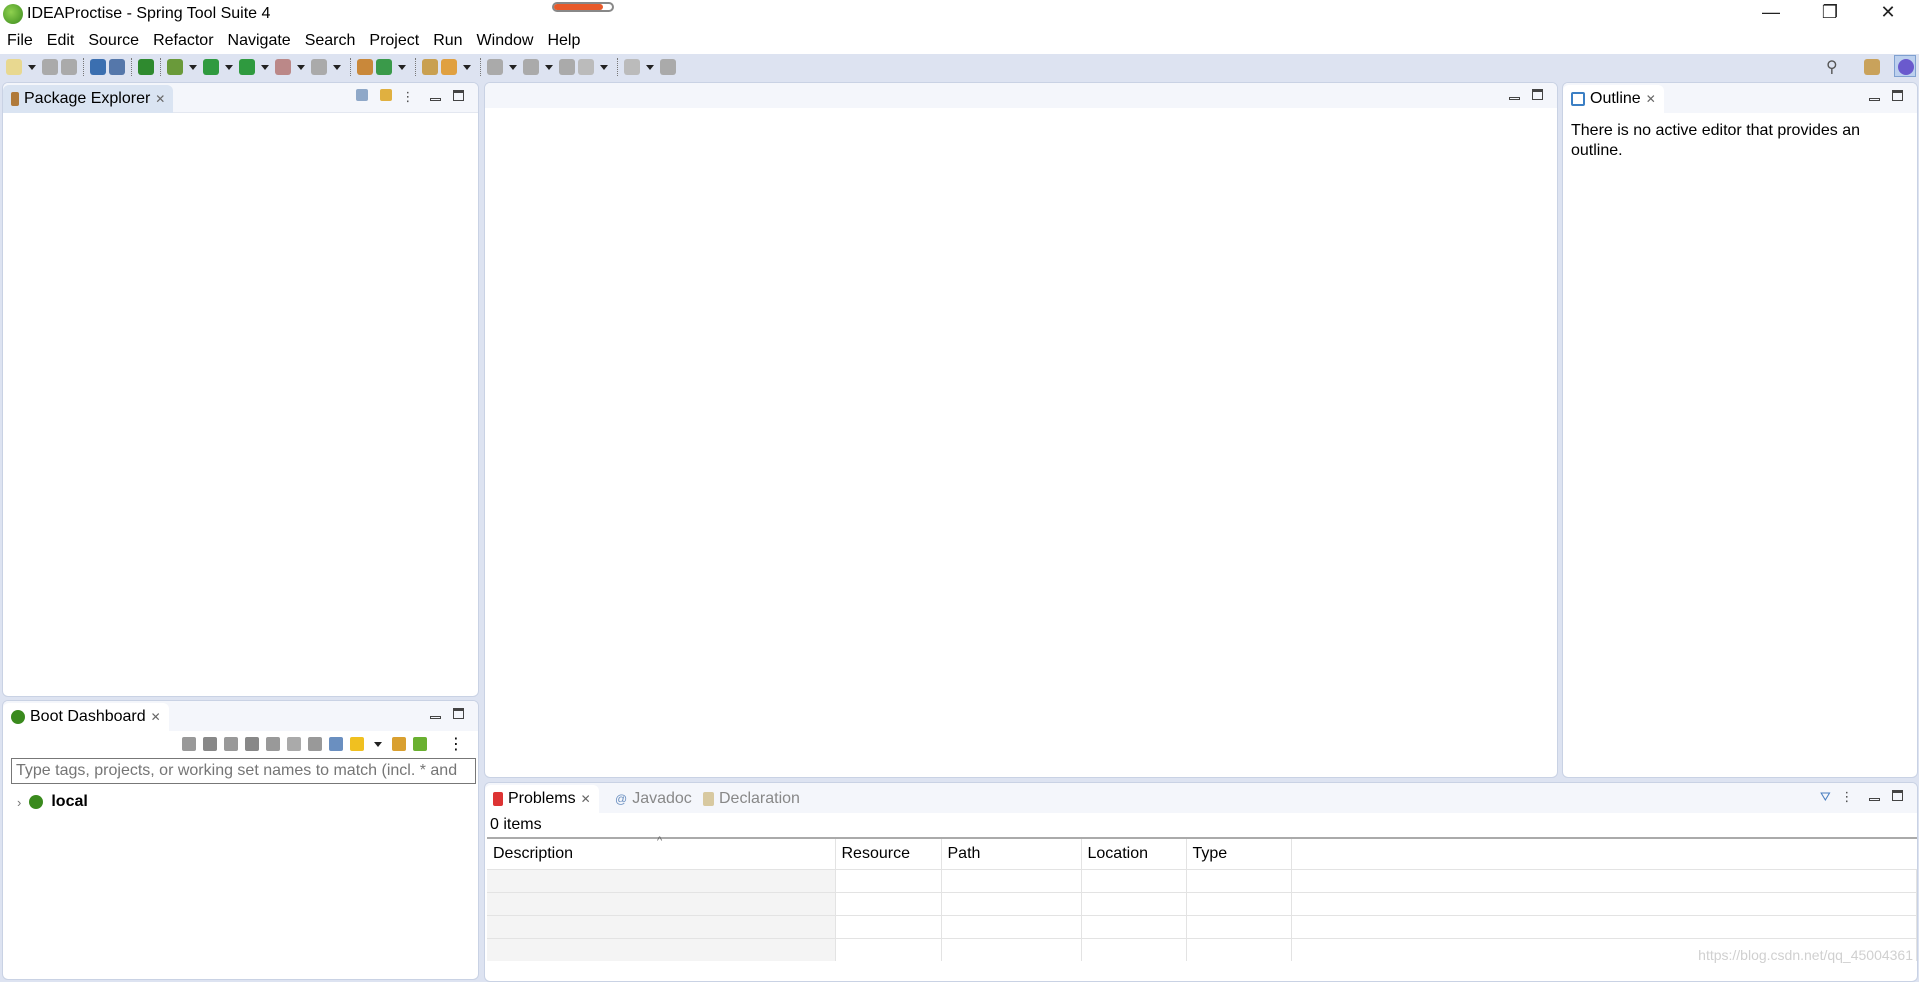  I want to click on tab-boot-dashboard: Boot Dashboard ✕, so click(86, 717).